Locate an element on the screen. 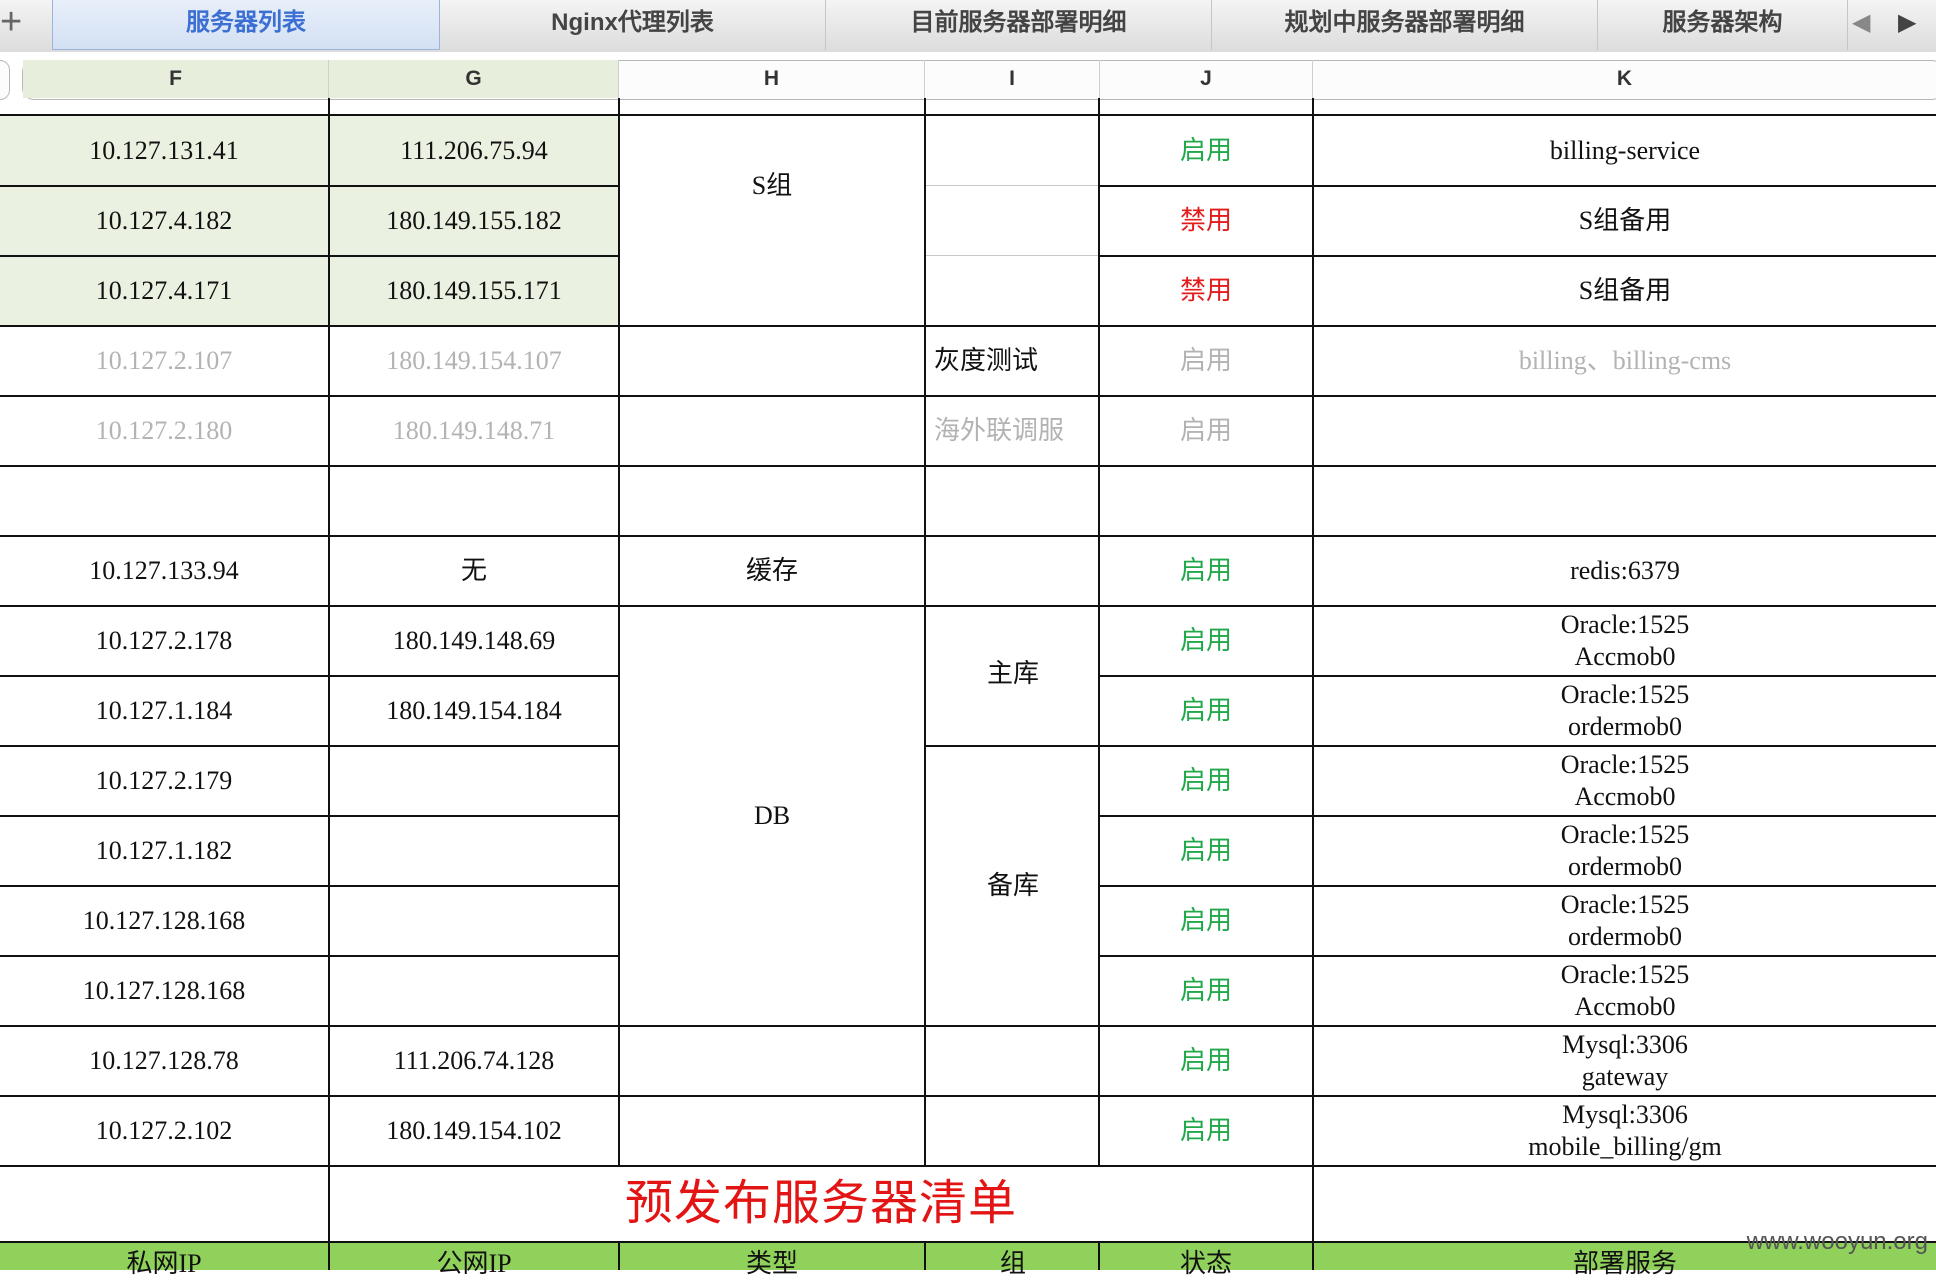  cell-service: Mysql:3306 gateway is located at coordinates (1625, 1061).